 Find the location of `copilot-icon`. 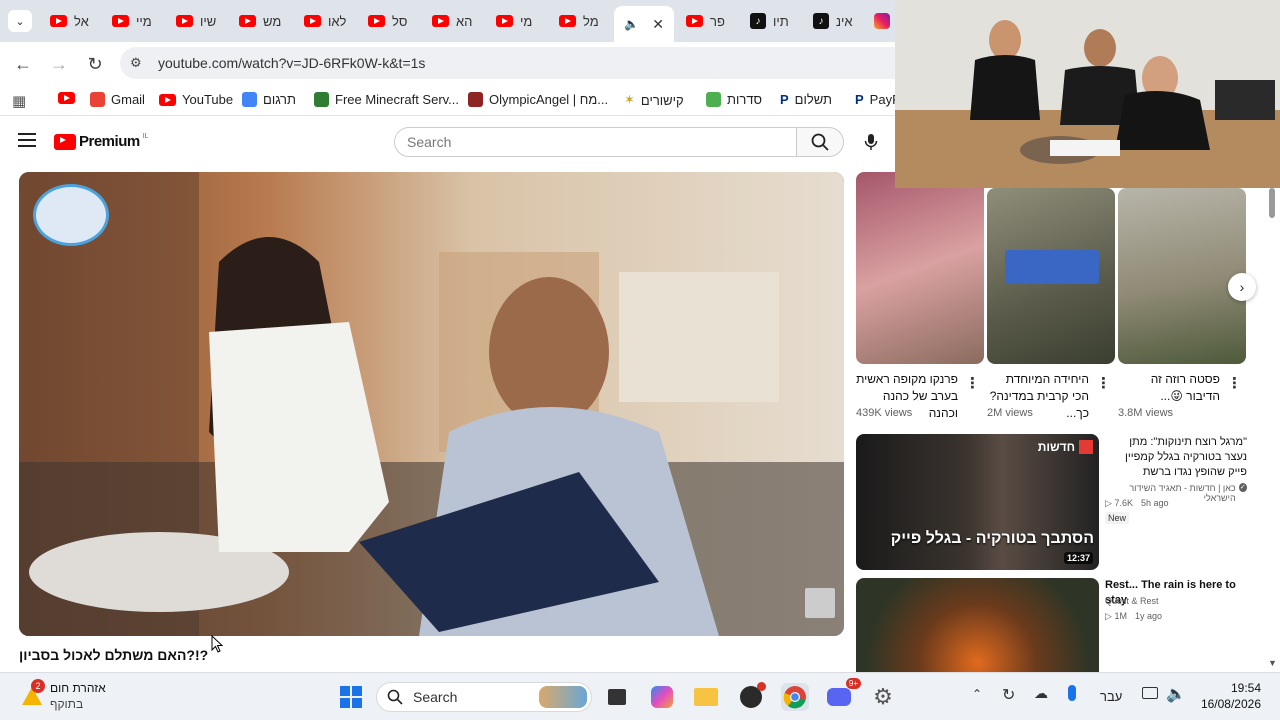

copilot-icon is located at coordinates (662, 697).